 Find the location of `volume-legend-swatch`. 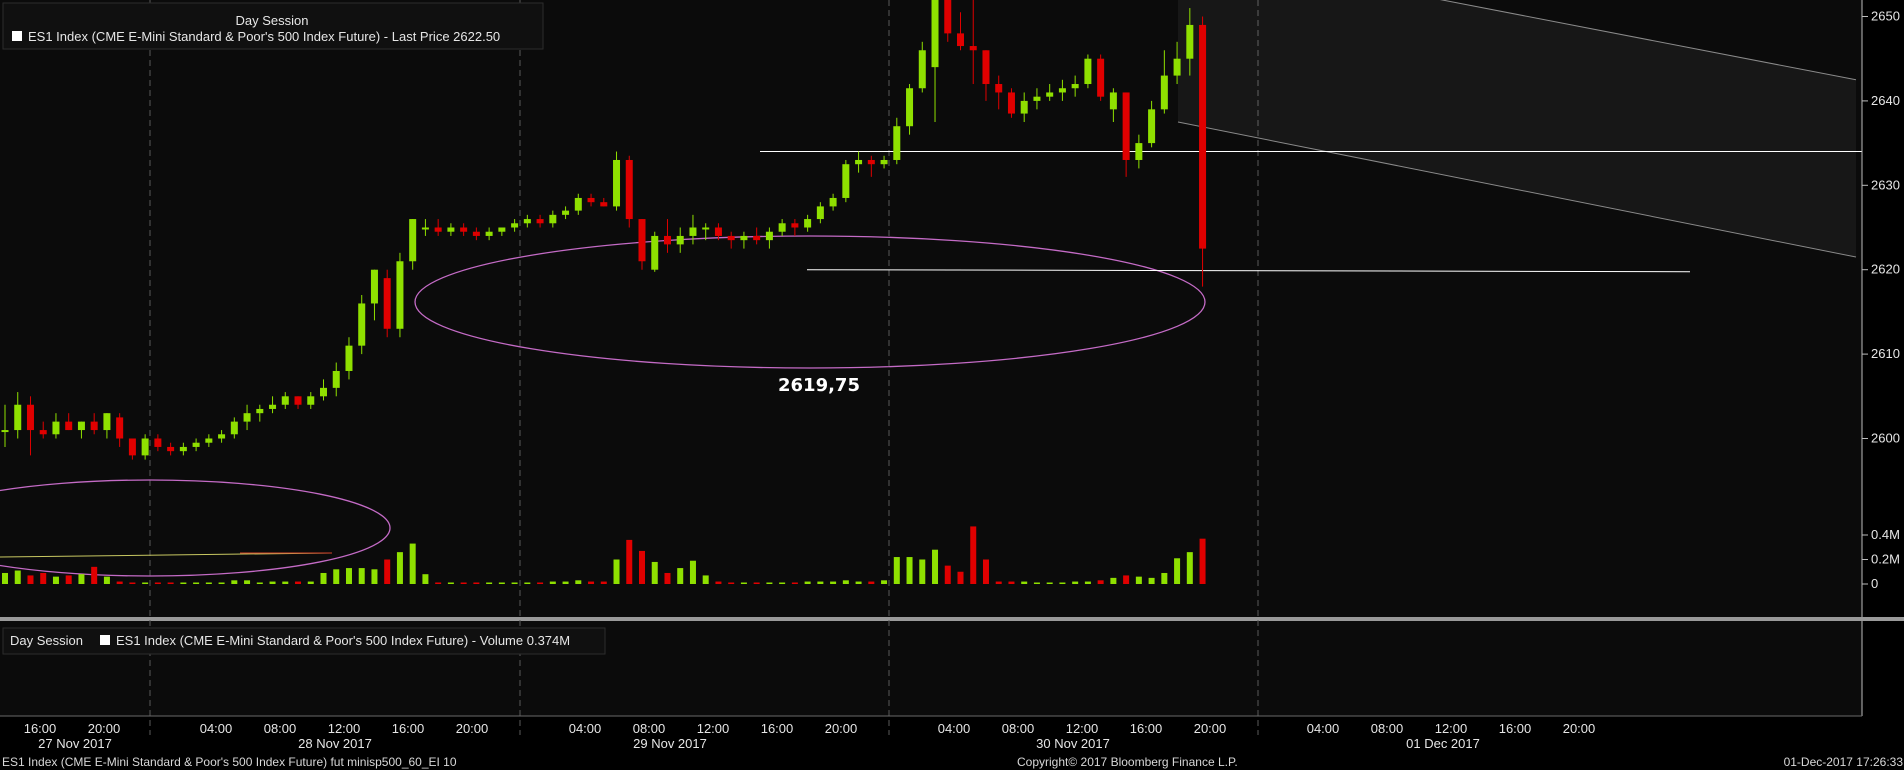

volume-legend-swatch is located at coordinates (105, 640).